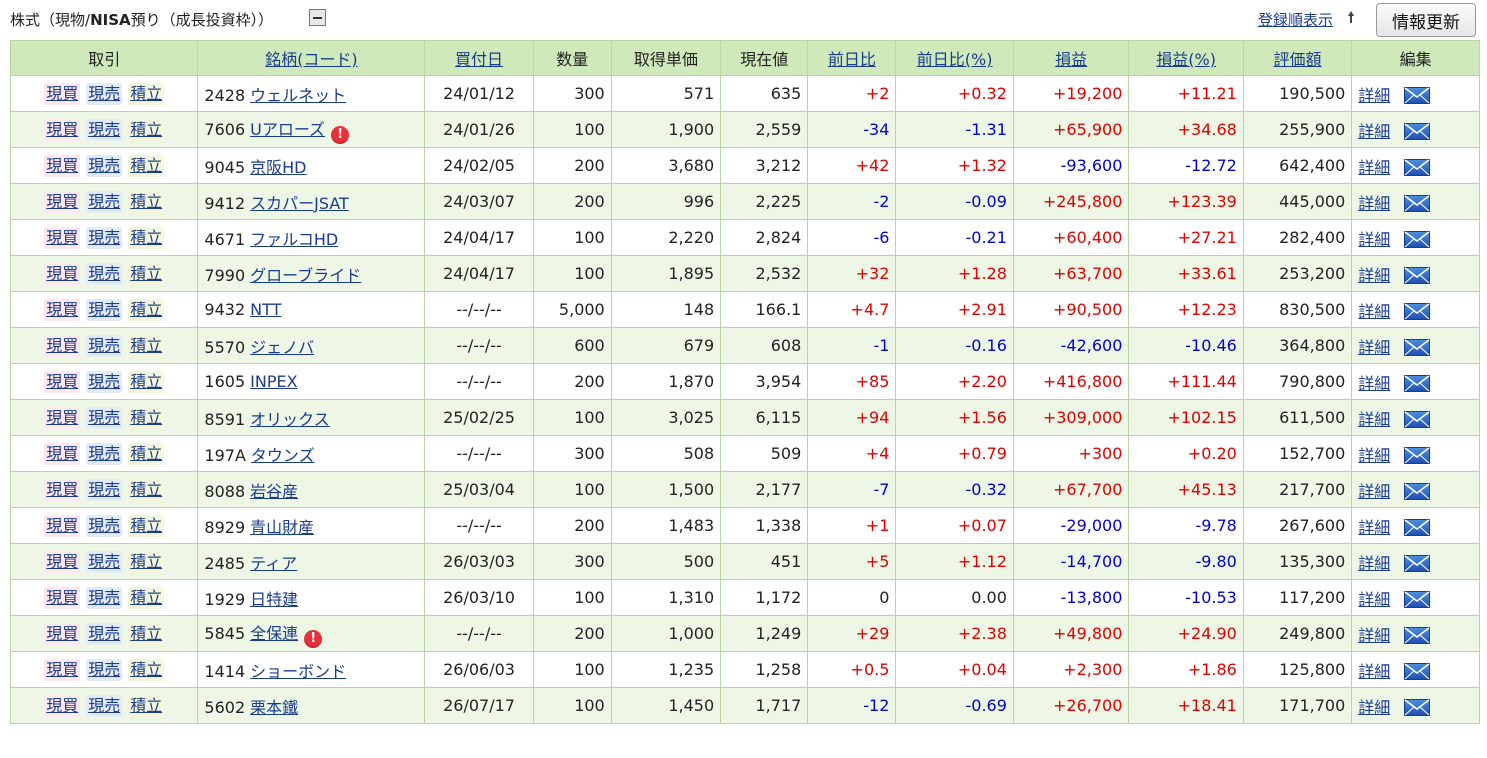  I want to click on stock-name-link: NTT, so click(265, 309).